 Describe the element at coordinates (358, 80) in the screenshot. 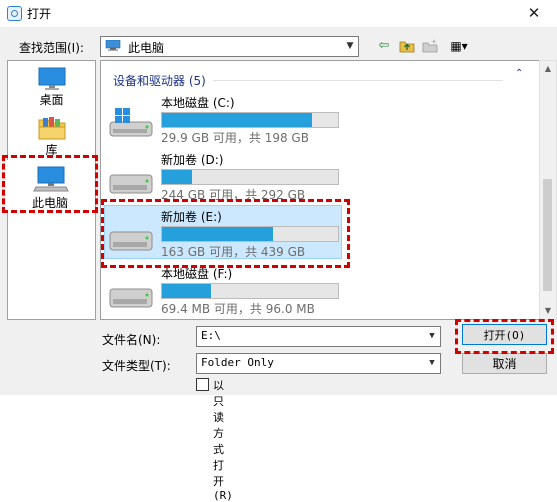

I see `group-divider` at that location.